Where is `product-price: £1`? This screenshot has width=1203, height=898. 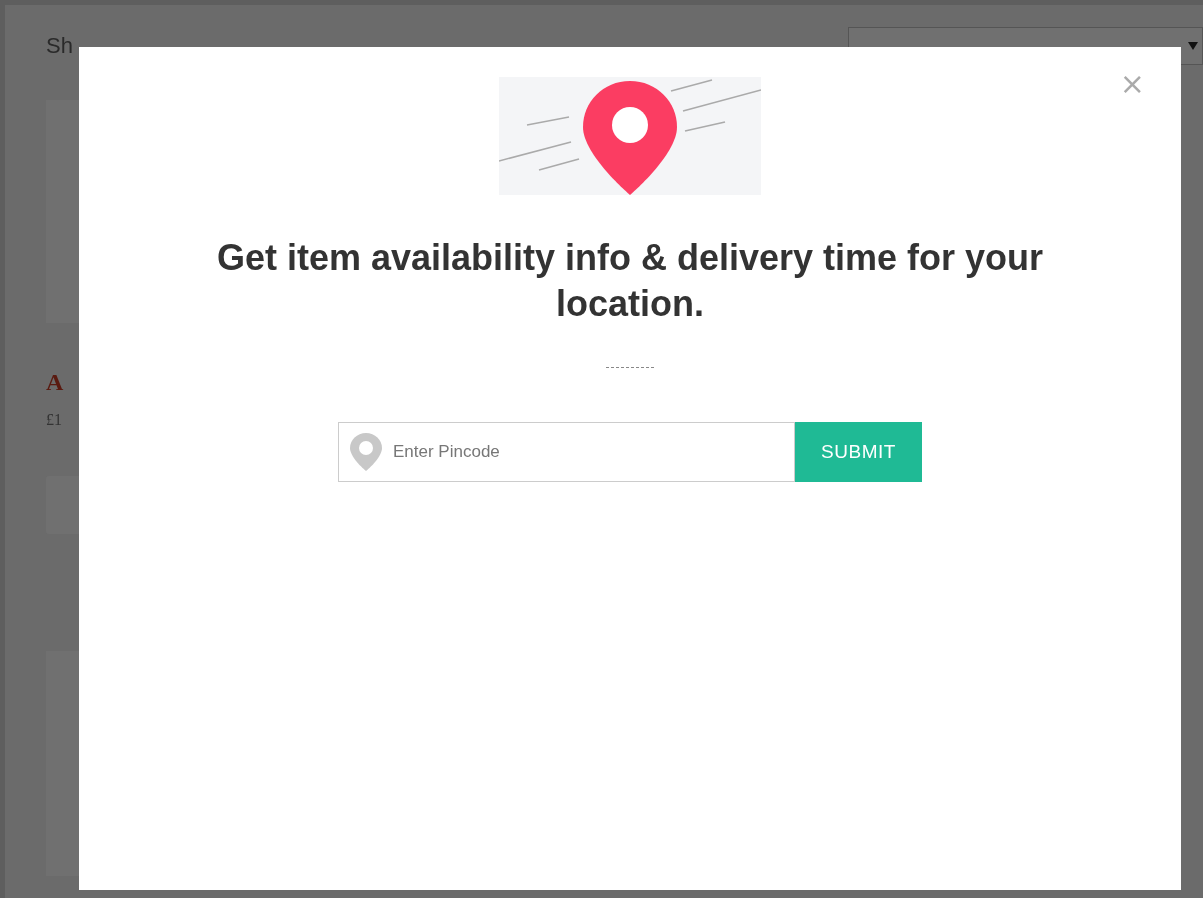 product-price: £1 is located at coordinates (54, 420).